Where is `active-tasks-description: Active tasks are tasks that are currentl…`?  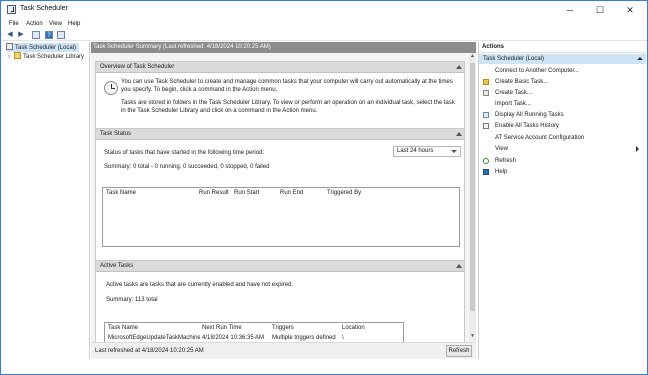
active-tasks-description: Active tasks are tasks that are currentl… is located at coordinates (200, 285).